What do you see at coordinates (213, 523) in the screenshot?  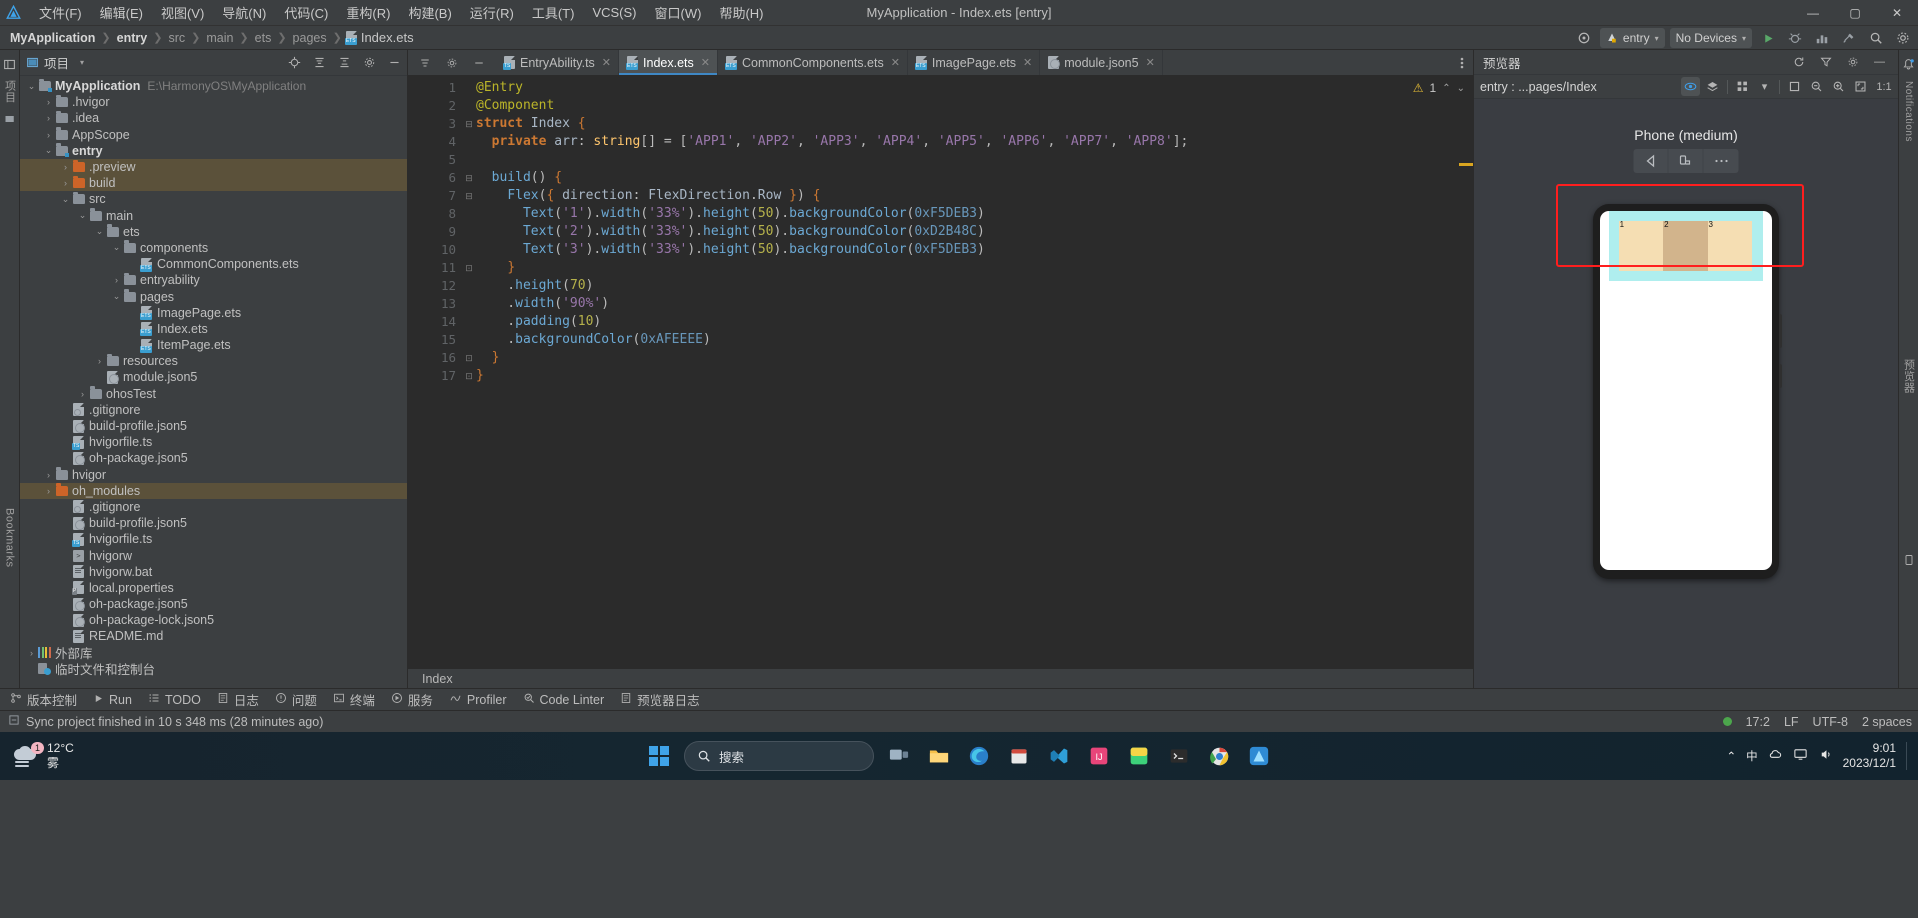 I see `tree-node-build-profile-json5: build-profile.json5` at bounding box center [213, 523].